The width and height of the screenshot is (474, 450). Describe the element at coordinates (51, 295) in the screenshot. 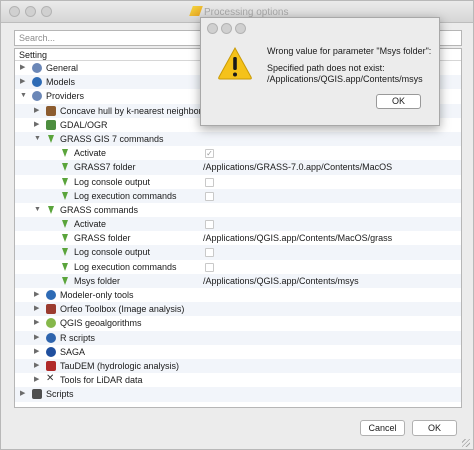

I see `modeler-icon` at that location.